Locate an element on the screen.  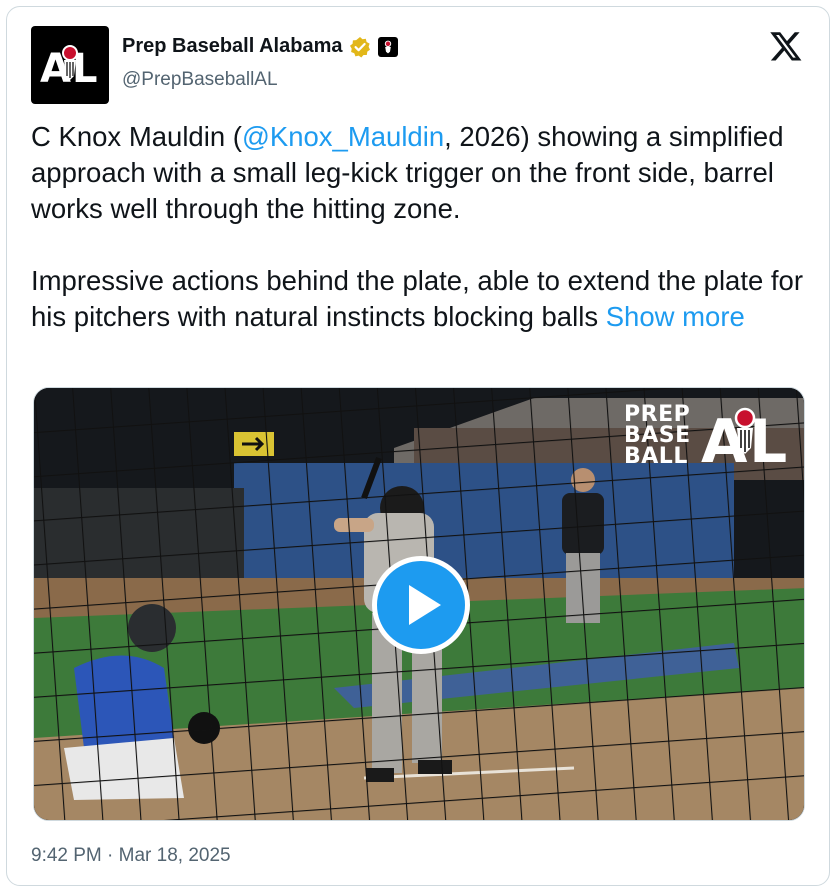
avatar-logo-icon: A L is located at coordinates (69, 67).